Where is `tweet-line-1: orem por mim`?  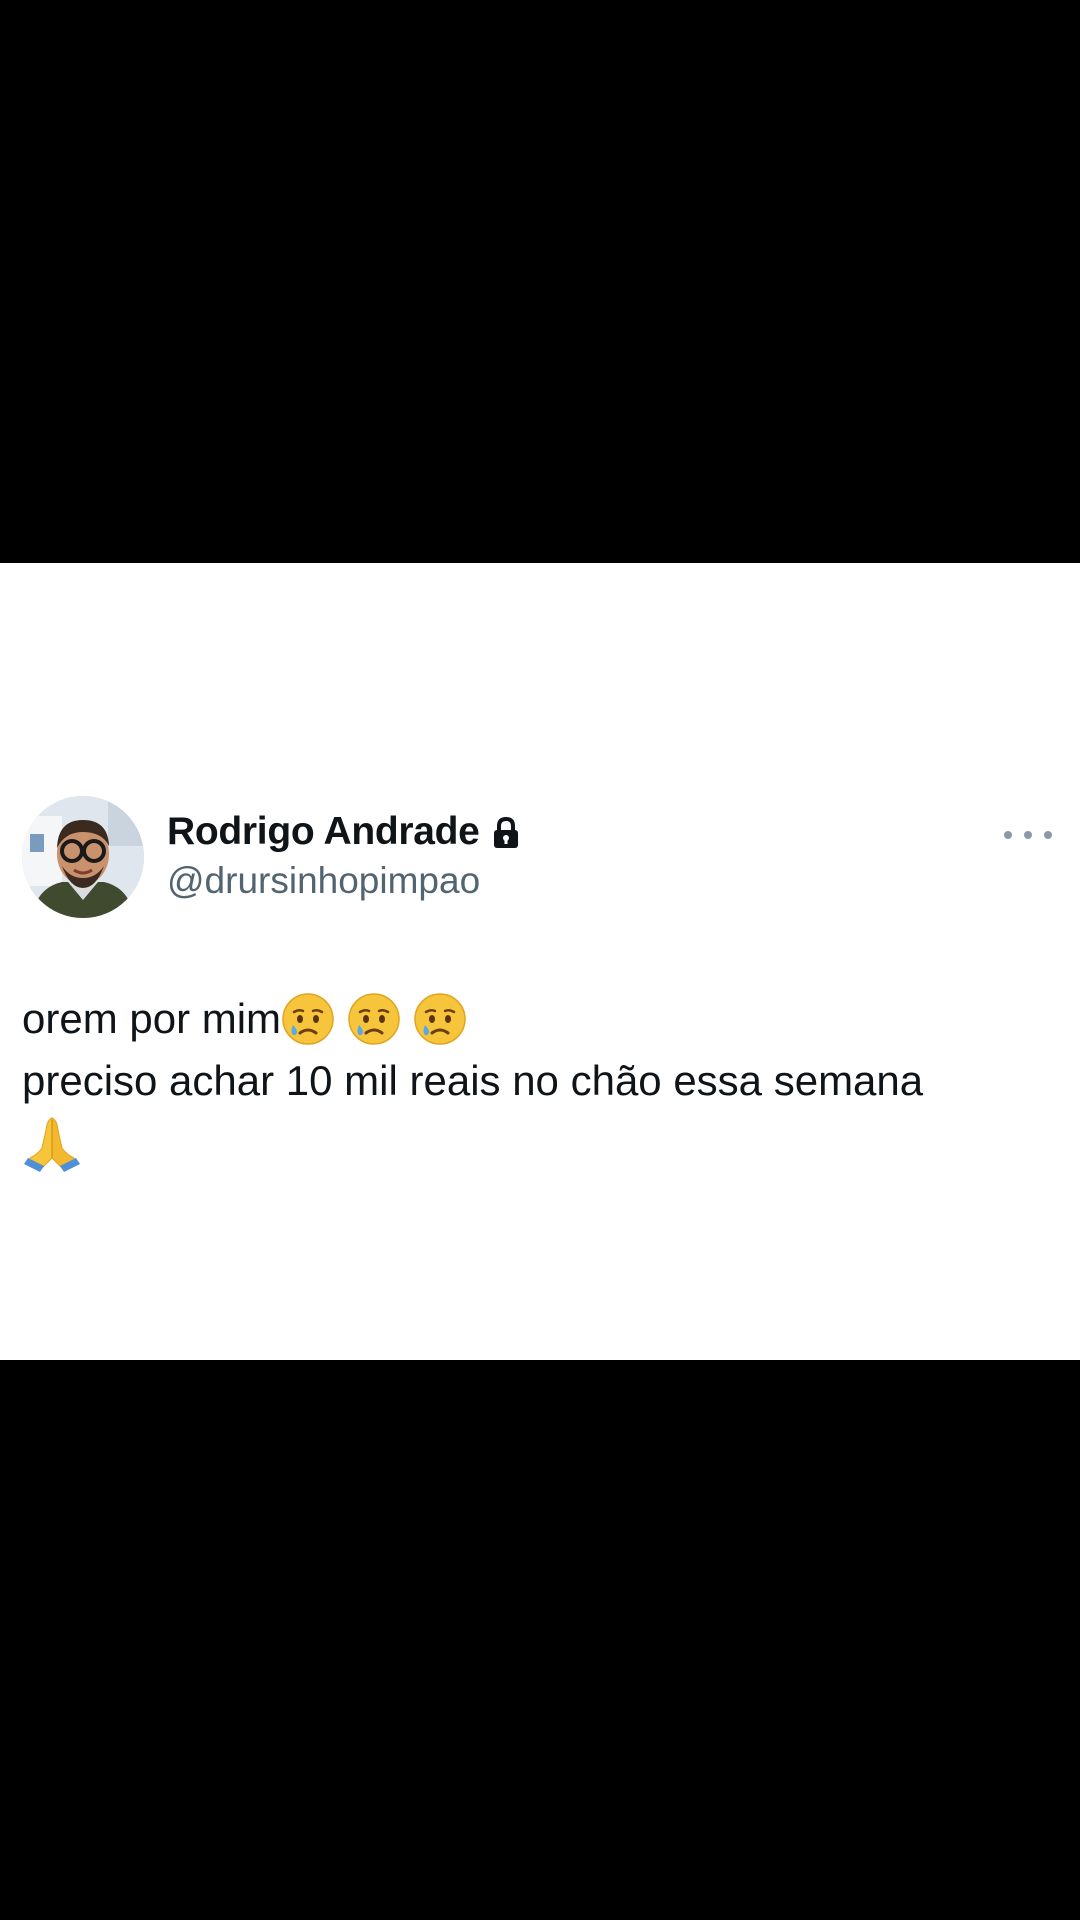 tweet-line-1: orem por mim is located at coordinates (537, 1019).